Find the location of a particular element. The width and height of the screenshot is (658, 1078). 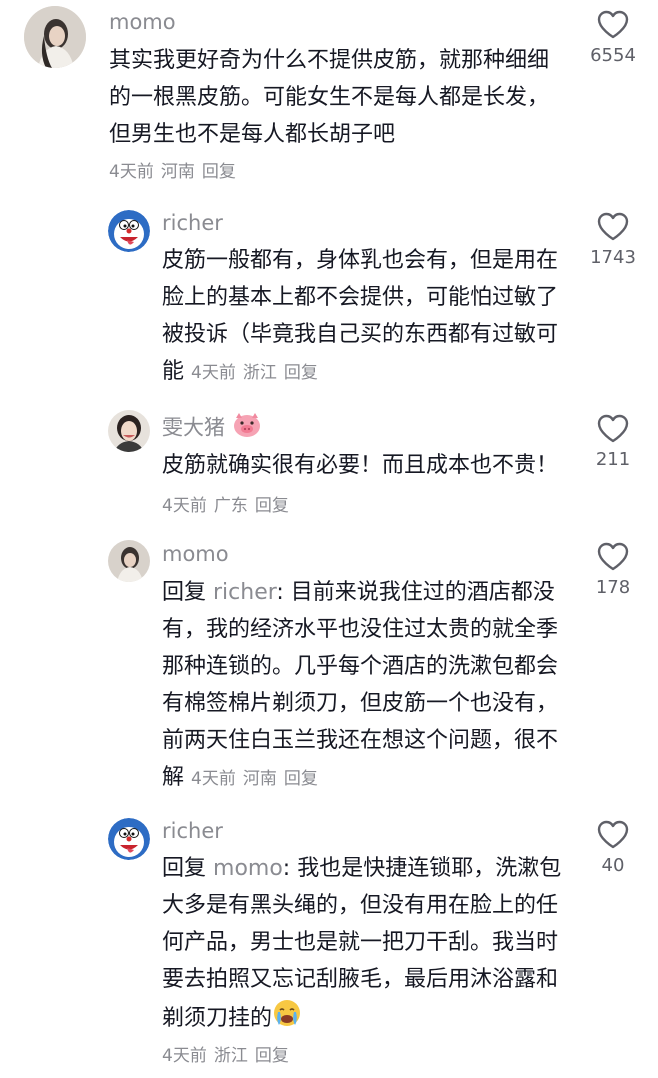

like-button: 40 is located at coordinates (613, 848).